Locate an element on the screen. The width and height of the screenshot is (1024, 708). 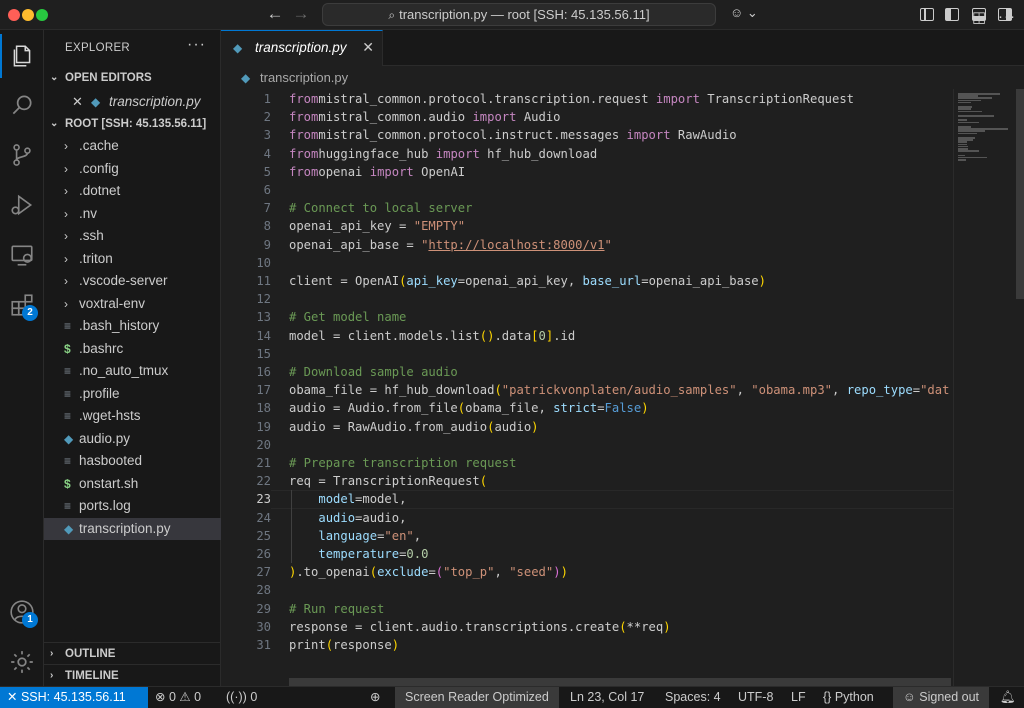
gear-icon is located at coordinates (22, 662).